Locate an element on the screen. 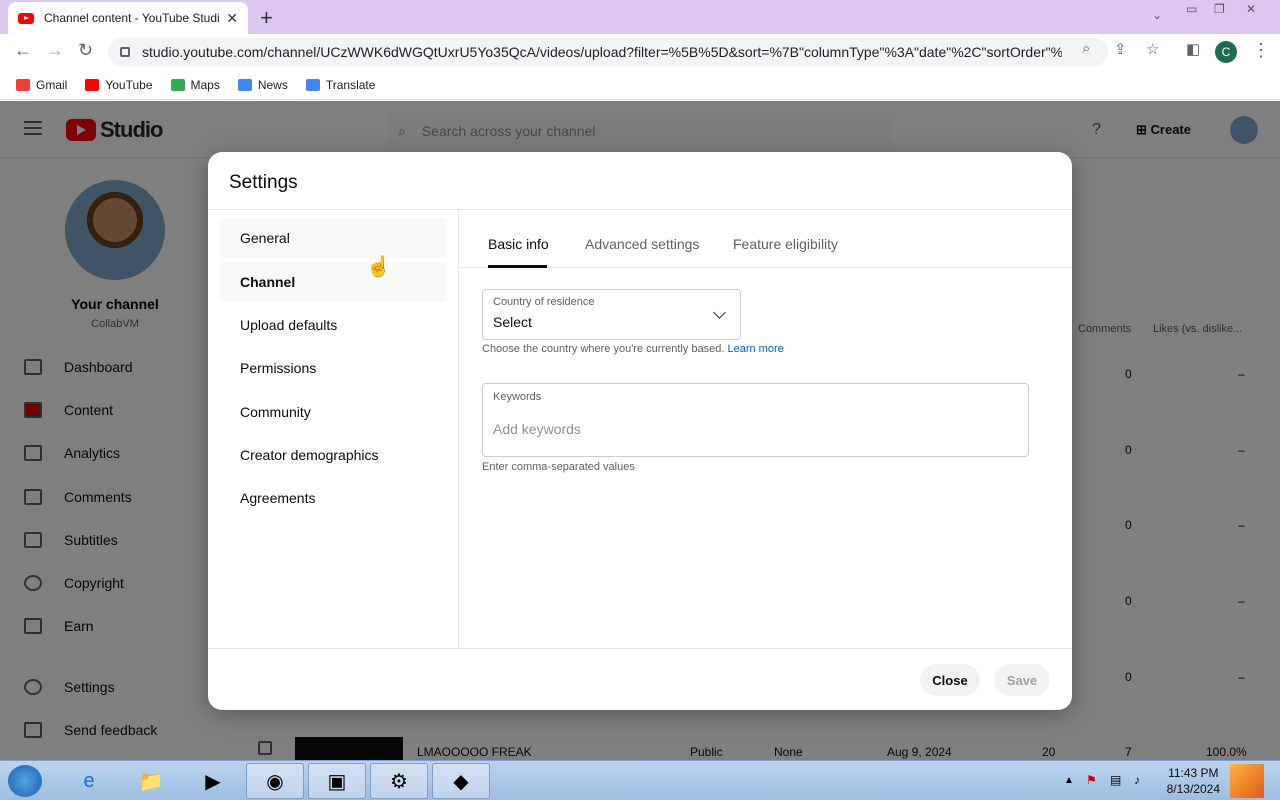 Image resolution: width=1280 pixels, height=800 pixels. lock-icon is located at coordinates (125, 52).